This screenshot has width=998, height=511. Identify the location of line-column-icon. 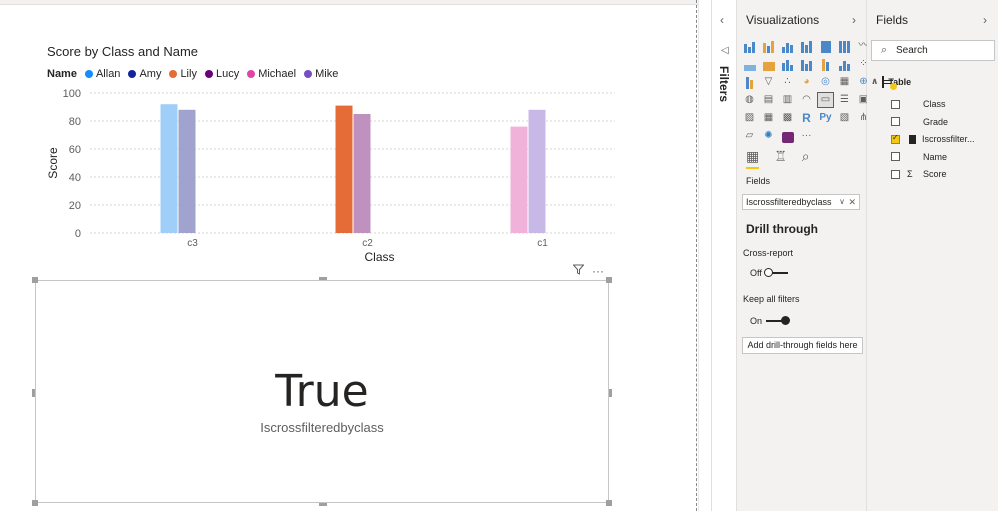
(787, 64).